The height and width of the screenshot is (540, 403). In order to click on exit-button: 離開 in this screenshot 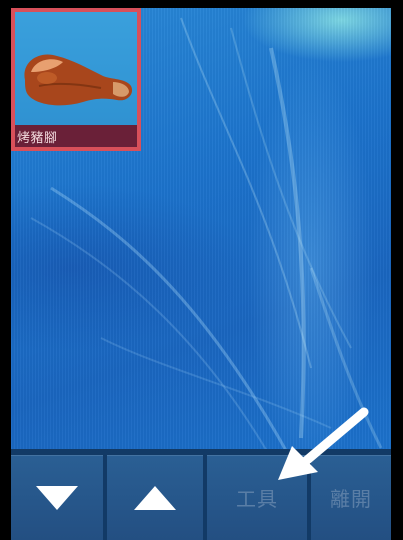, I will do `click(351, 497)`.